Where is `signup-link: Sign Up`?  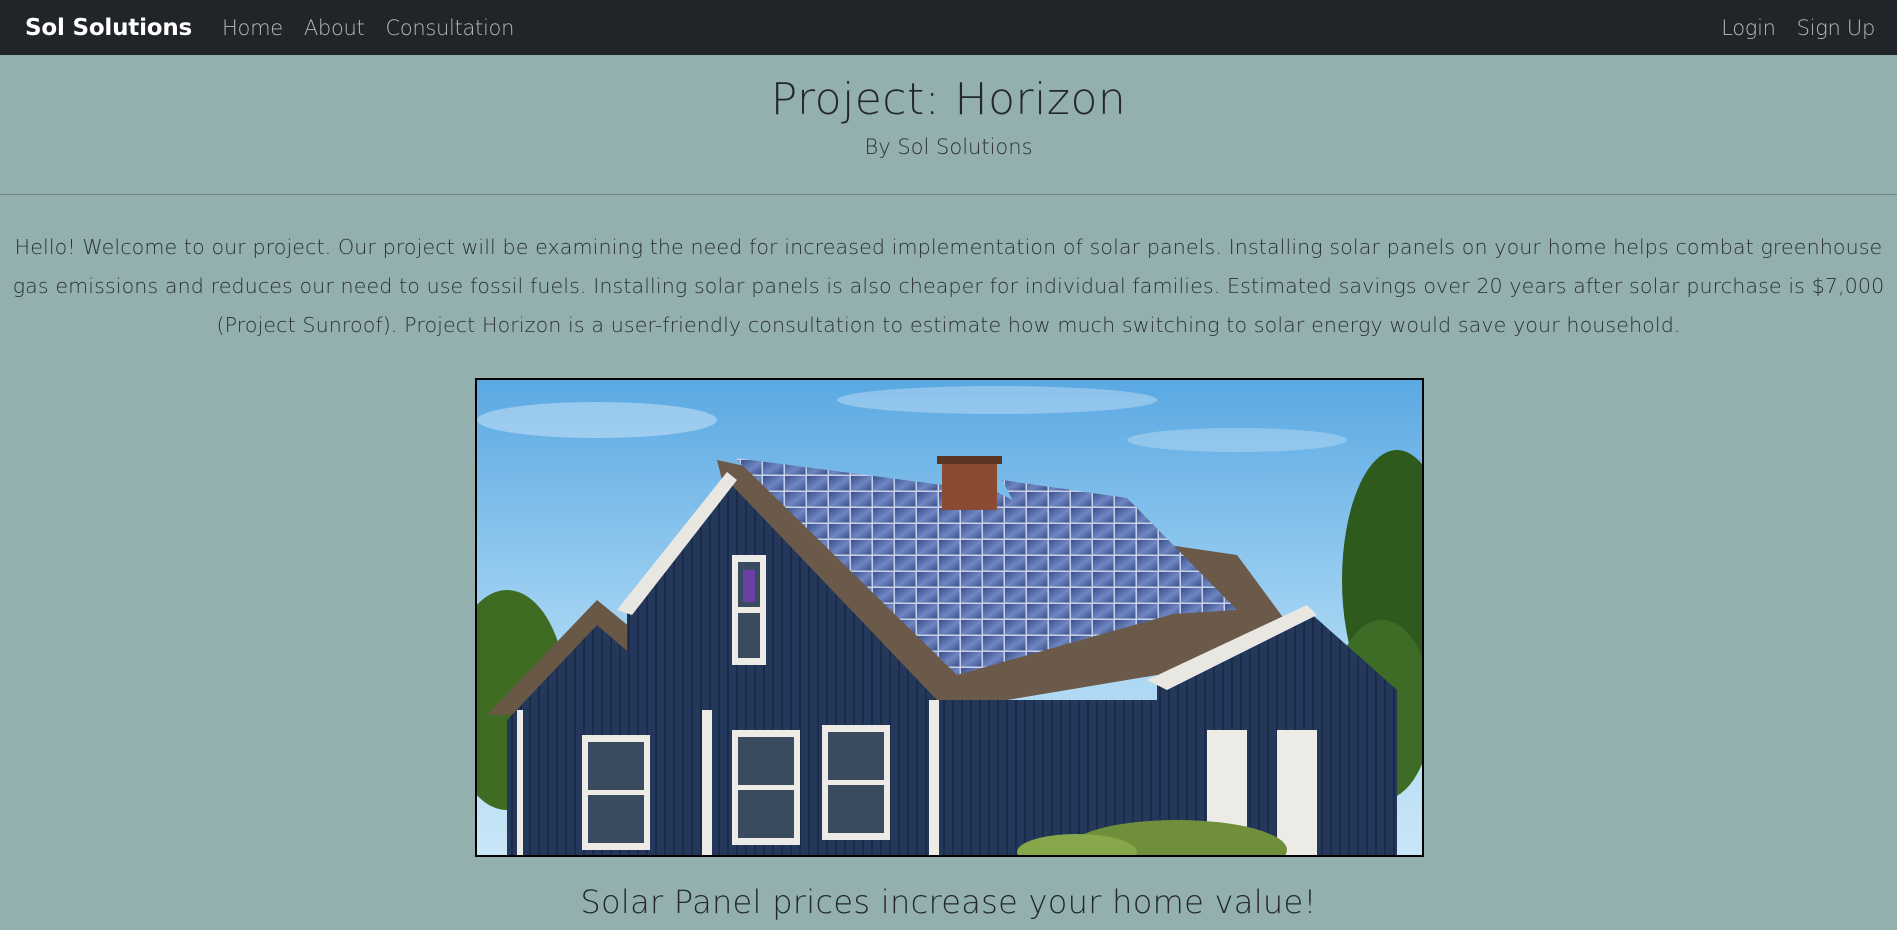
signup-link: Sign Up is located at coordinates (1836, 28).